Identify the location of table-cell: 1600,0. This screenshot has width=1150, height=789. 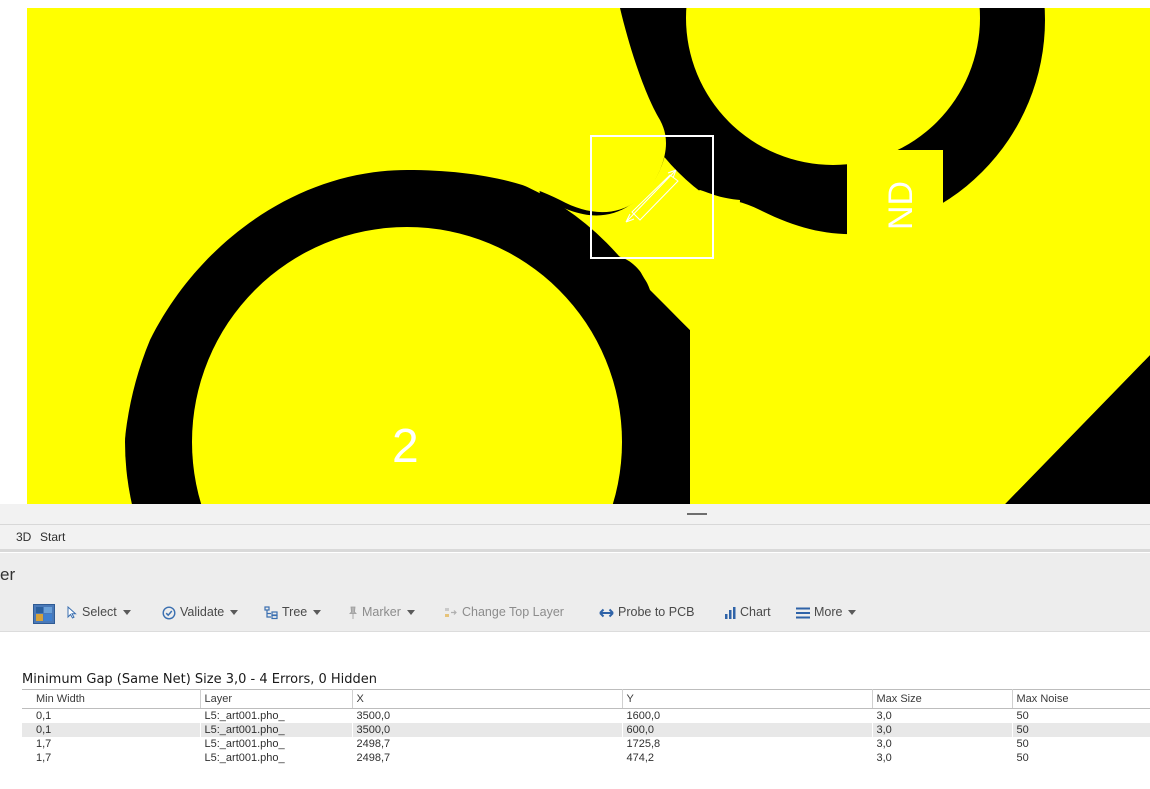
(643, 716).